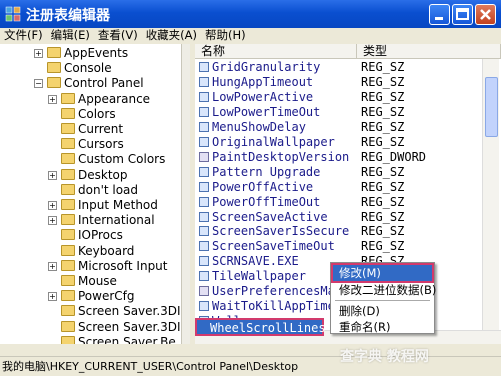 The image size is (501, 376). Describe the element at coordinates (382, 311) in the screenshot. I see `context-menu-delete: 删除(D)` at that location.